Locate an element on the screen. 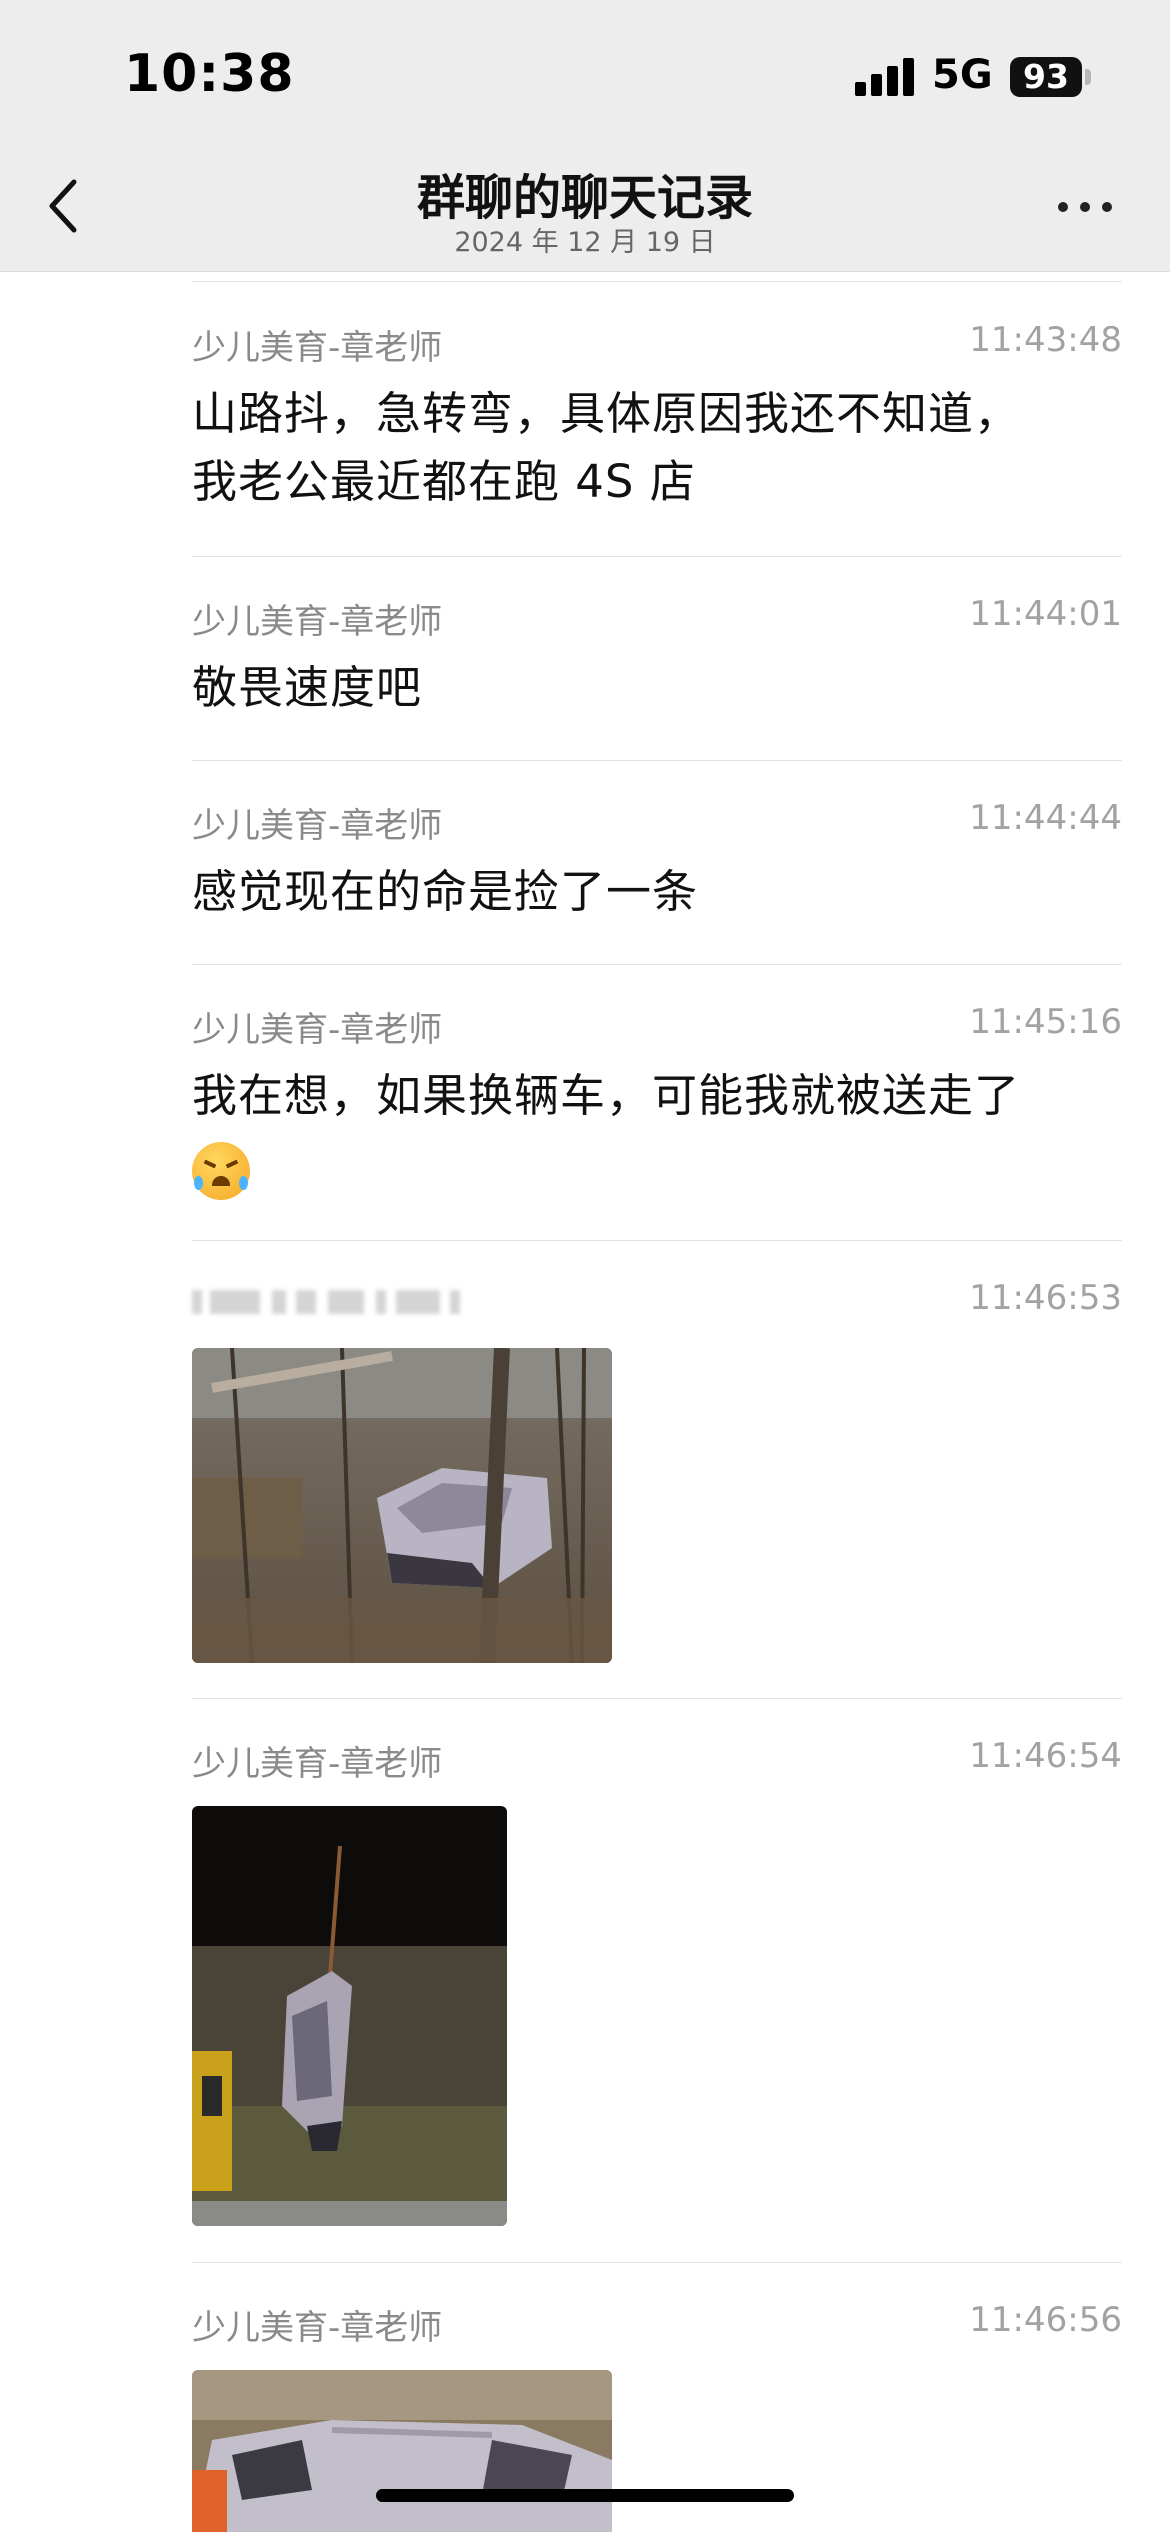 This screenshot has height=2532, width=1170. network-type: 5G is located at coordinates (962, 75).